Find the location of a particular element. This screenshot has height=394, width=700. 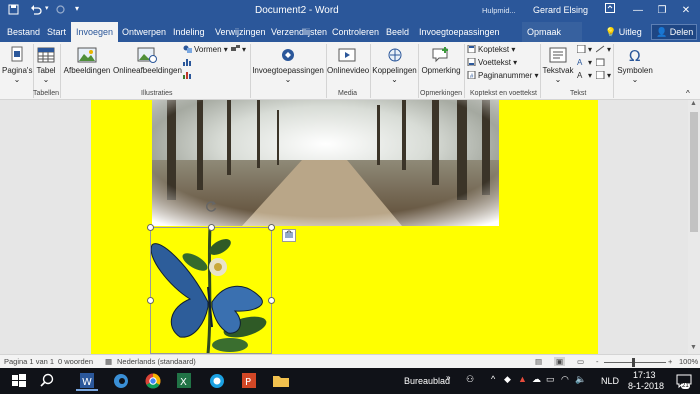

links-button: Koppelingen ⌄ is located at coordinates (394, 65).